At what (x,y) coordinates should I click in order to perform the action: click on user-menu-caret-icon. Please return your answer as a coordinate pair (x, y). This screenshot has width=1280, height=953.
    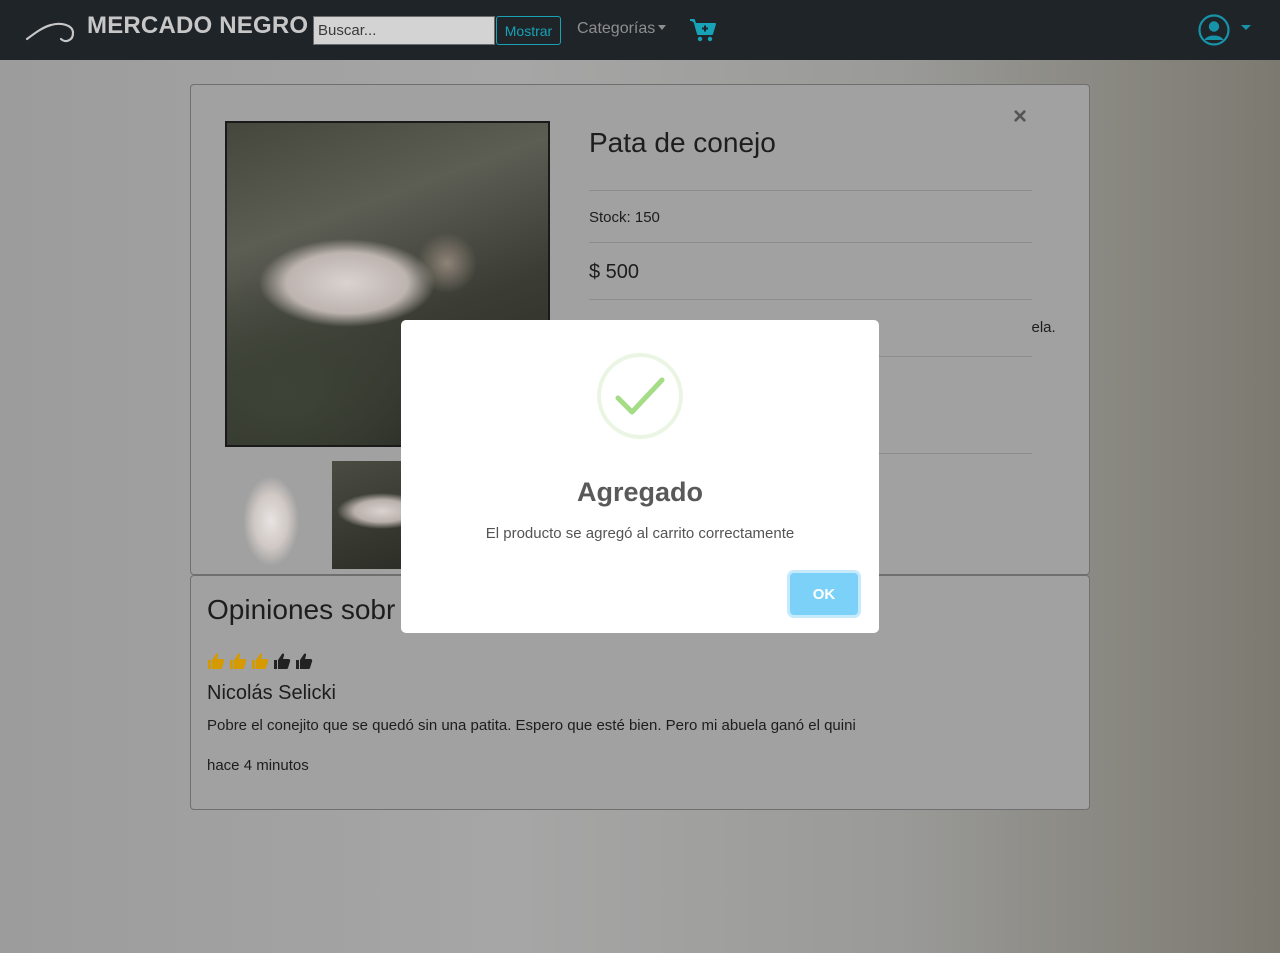
    Looking at the image, I should click on (1246, 27).